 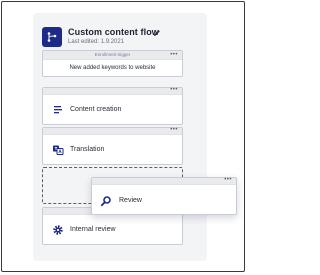 I want to click on dragged-step-card-review: ••• Review, so click(x=164, y=196).